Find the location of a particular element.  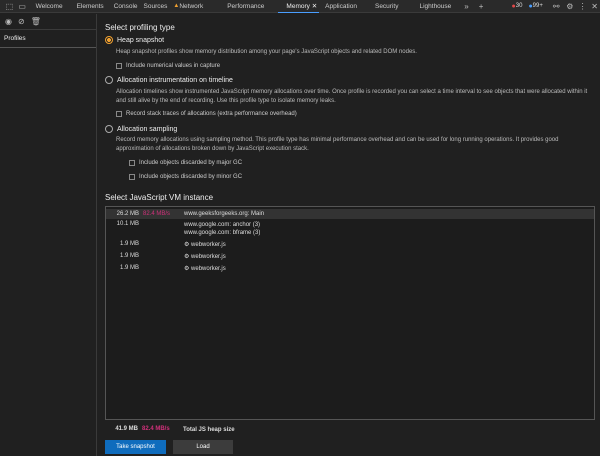

major-gc-checkbox: Include objects discarded by major GC is located at coordinates (185, 163).